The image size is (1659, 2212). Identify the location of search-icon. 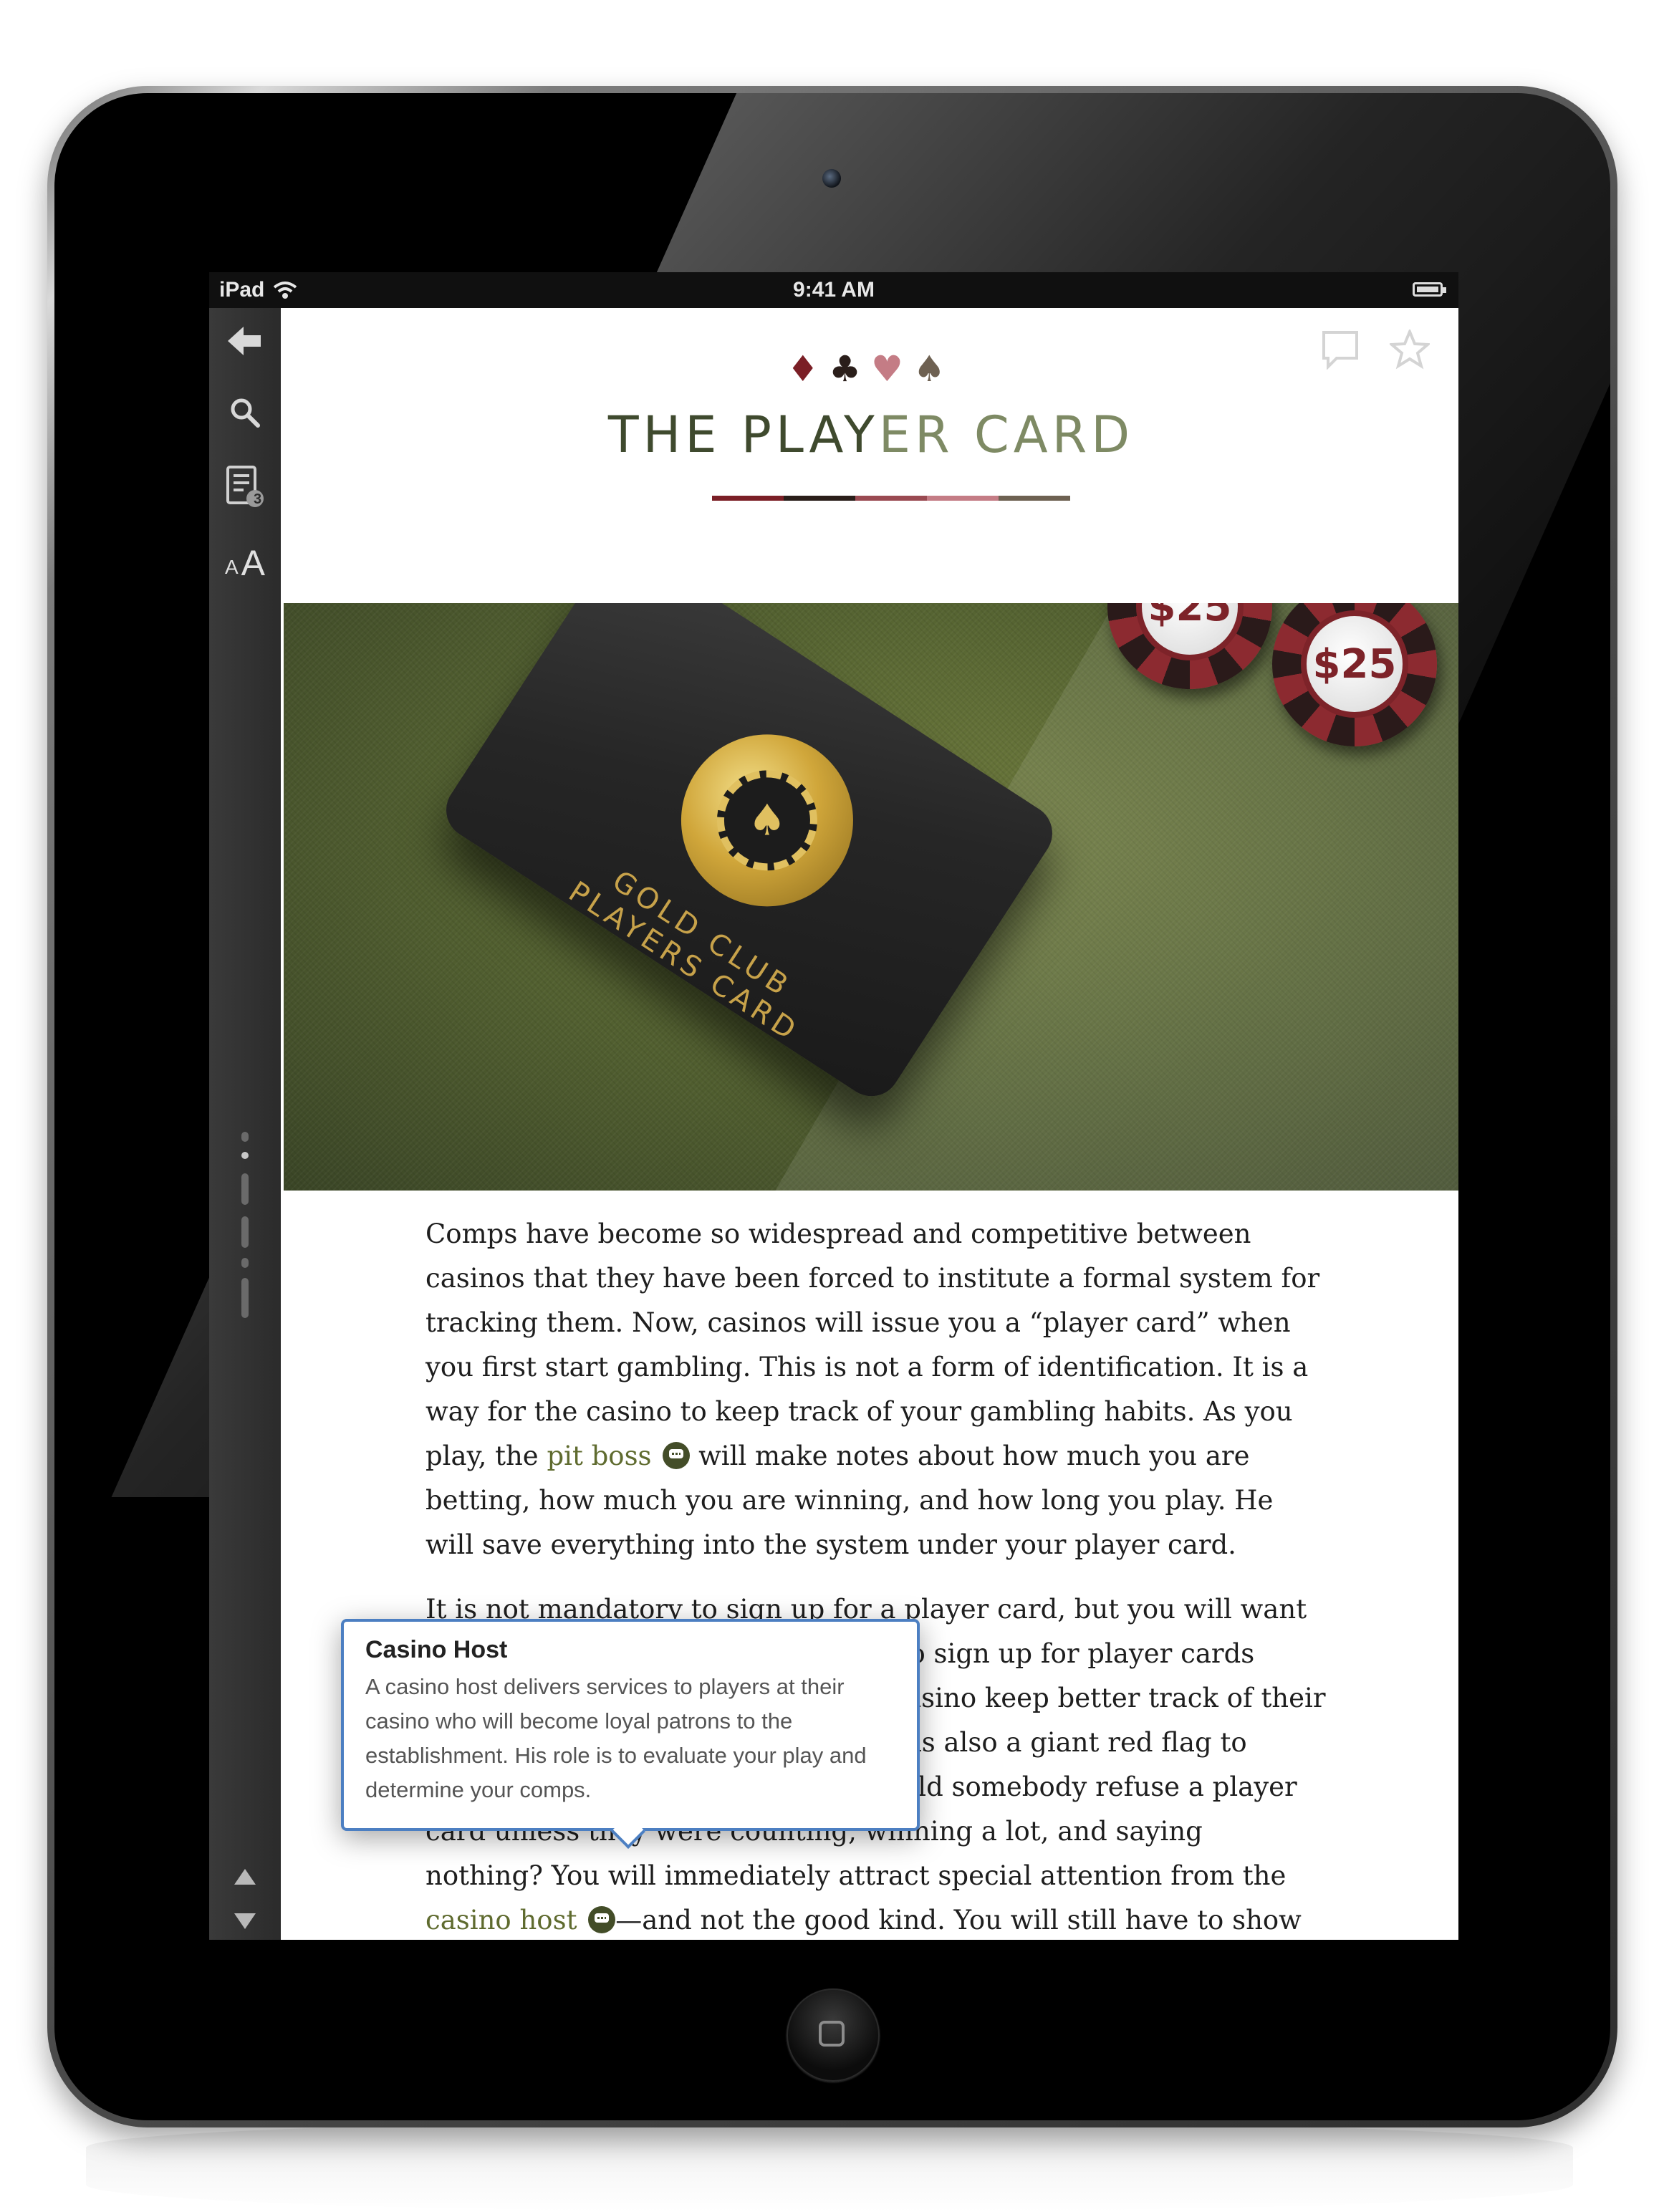
(245, 413).